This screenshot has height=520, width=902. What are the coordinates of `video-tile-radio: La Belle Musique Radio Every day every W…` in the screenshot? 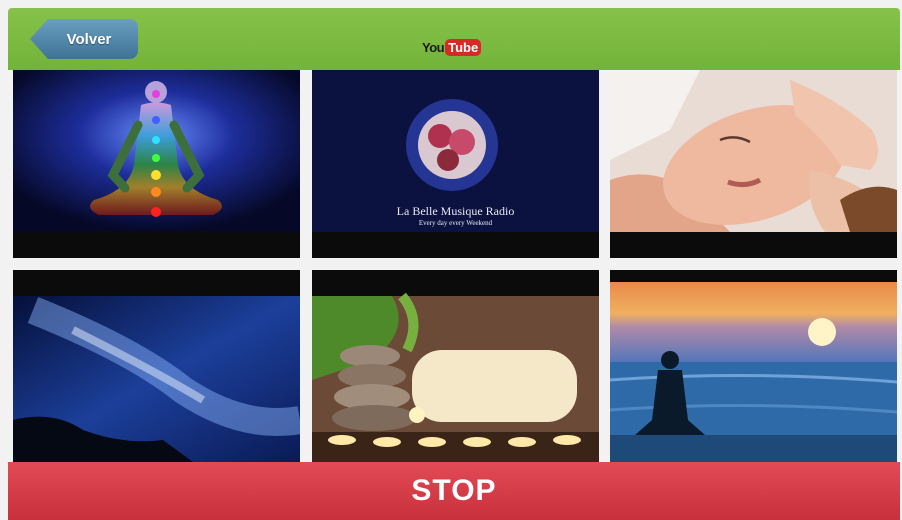 It's located at (455, 164).